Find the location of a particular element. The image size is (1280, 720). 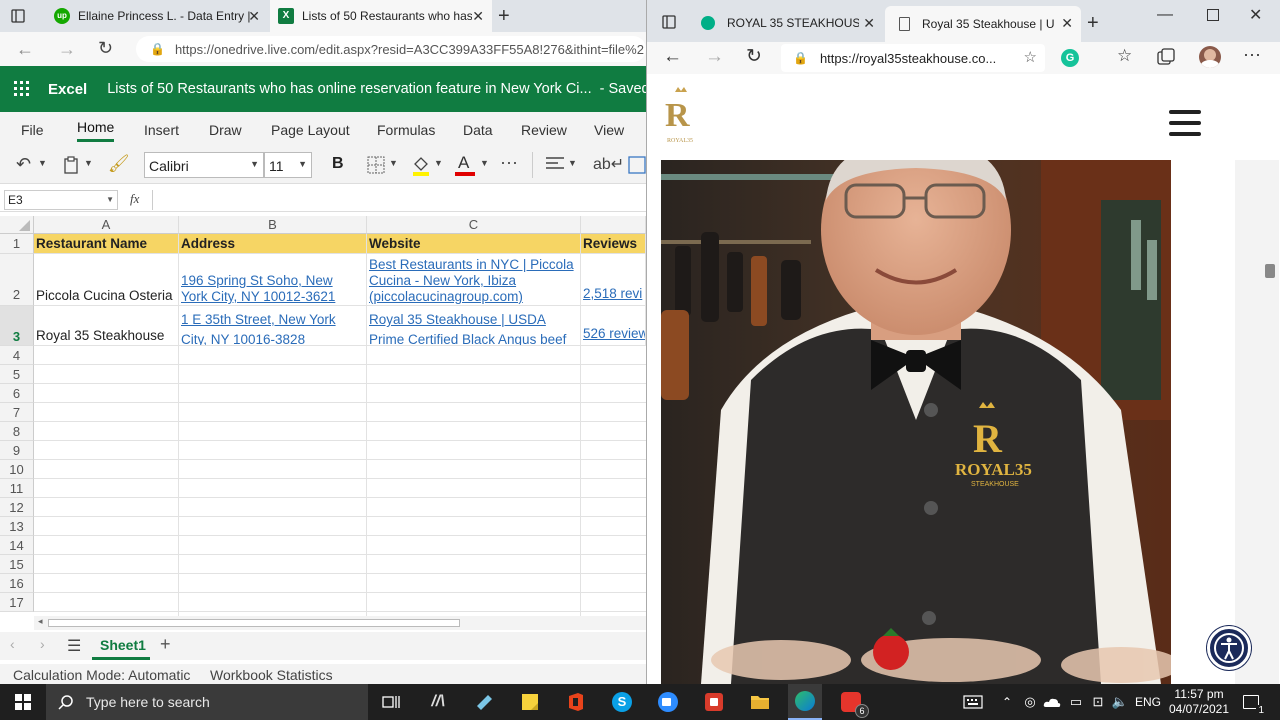

cell-reviews: 2,518 revi is located at coordinates (613, 280).